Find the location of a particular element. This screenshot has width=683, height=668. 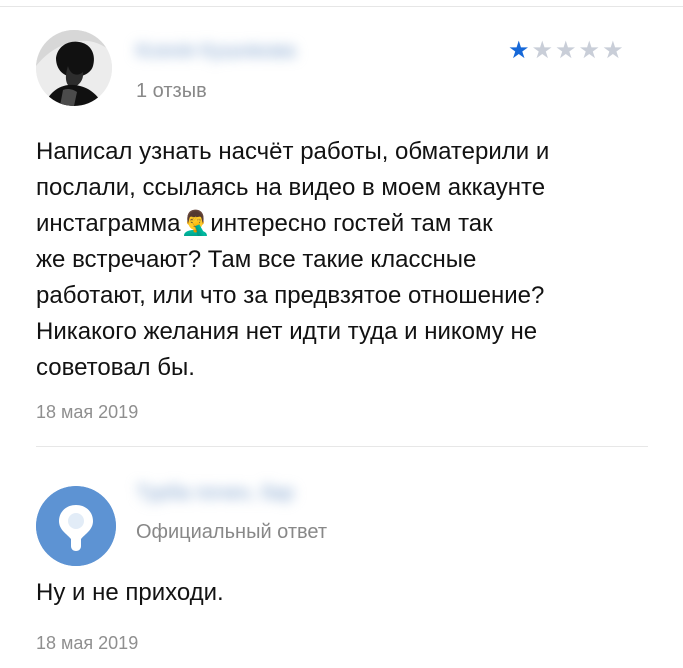

response-date: 18 мая 2019 is located at coordinates (87, 643).